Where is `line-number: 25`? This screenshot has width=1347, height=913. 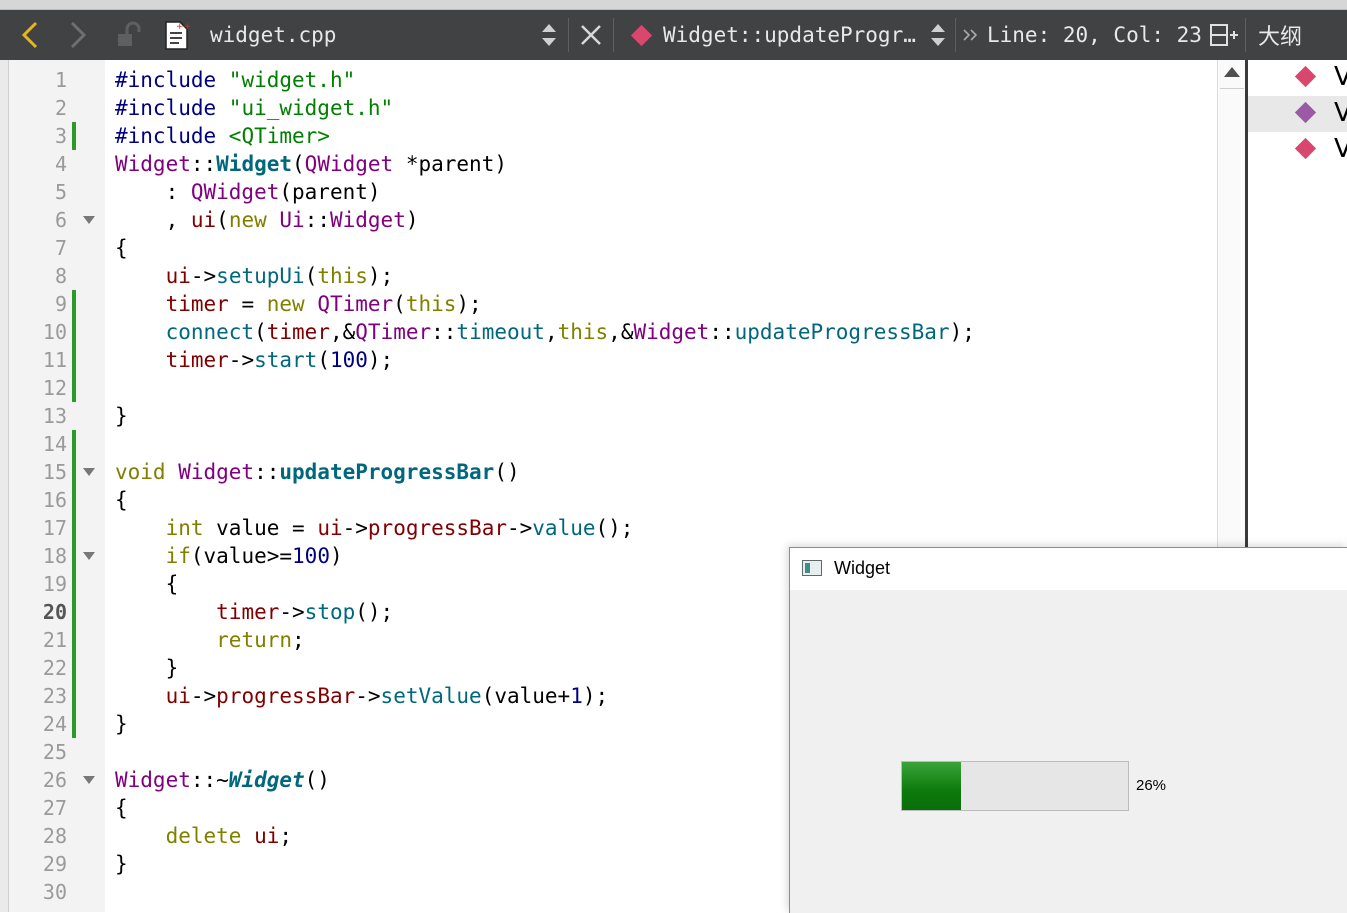 line-number: 25 is located at coordinates (54, 752).